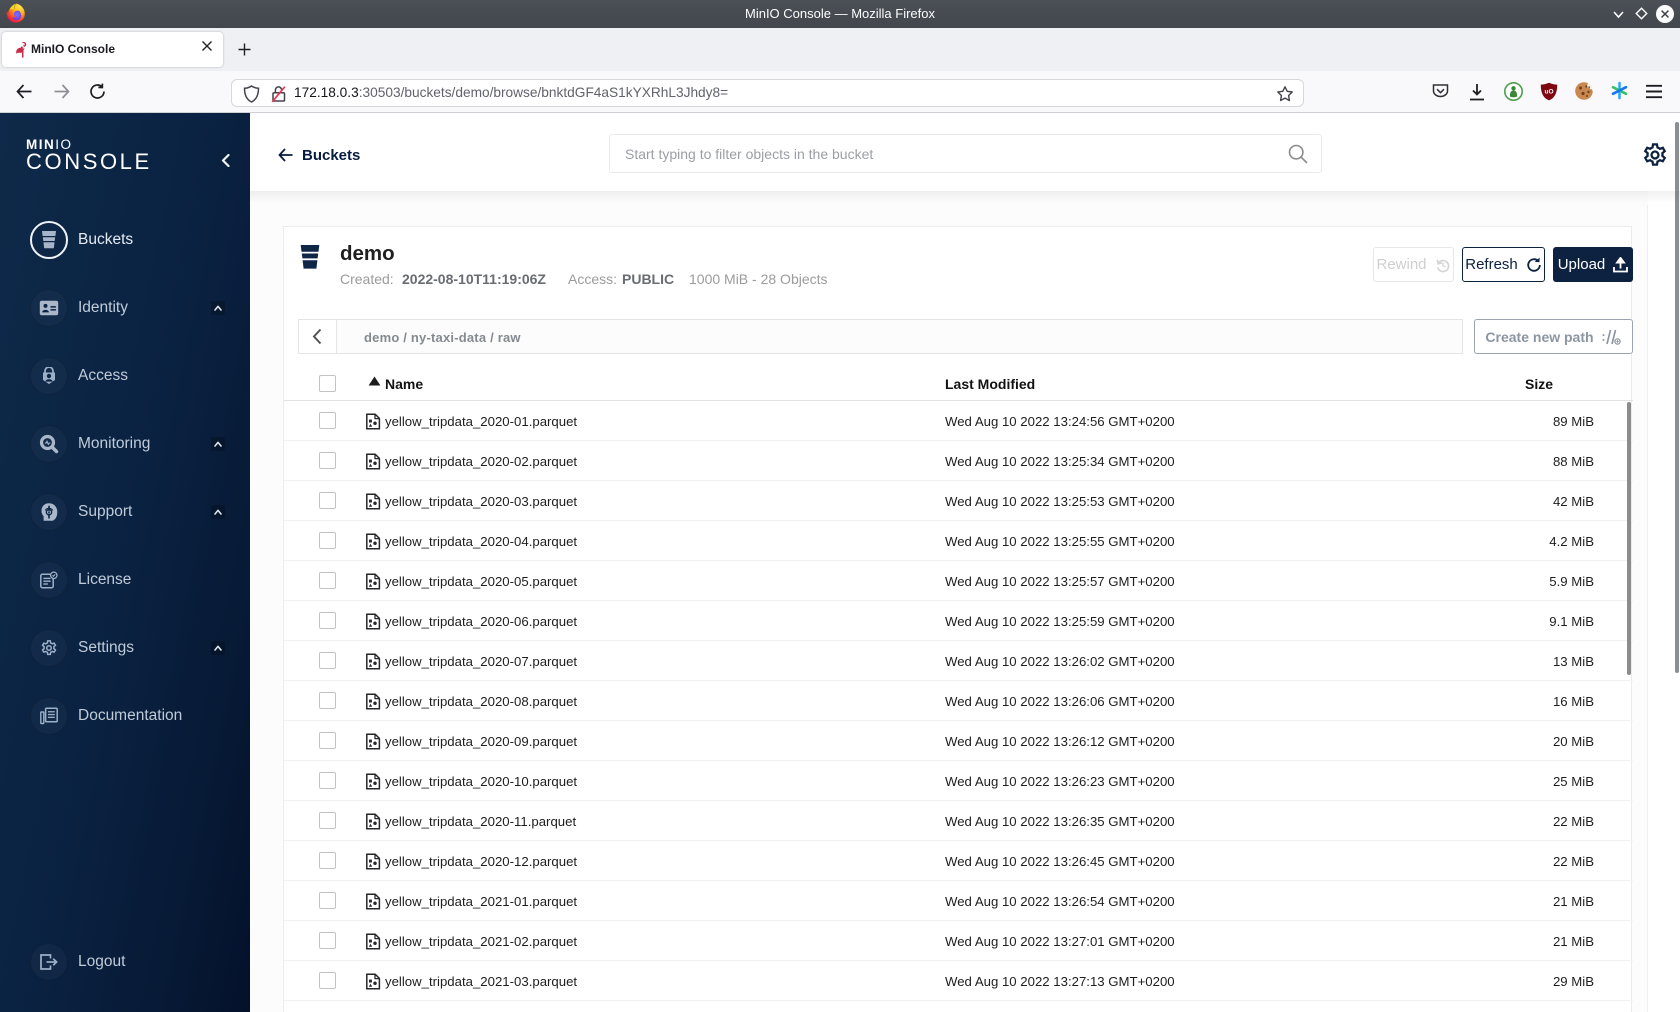 The height and width of the screenshot is (1012, 1680). I want to click on svg-text: uO, so click(1548, 92).